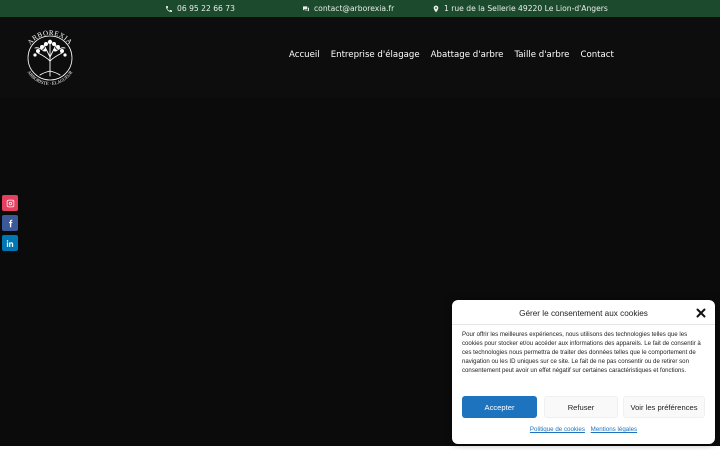  Describe the element at coordinates (306, 8) in the screenshot. I see `chat-icon` at that location.